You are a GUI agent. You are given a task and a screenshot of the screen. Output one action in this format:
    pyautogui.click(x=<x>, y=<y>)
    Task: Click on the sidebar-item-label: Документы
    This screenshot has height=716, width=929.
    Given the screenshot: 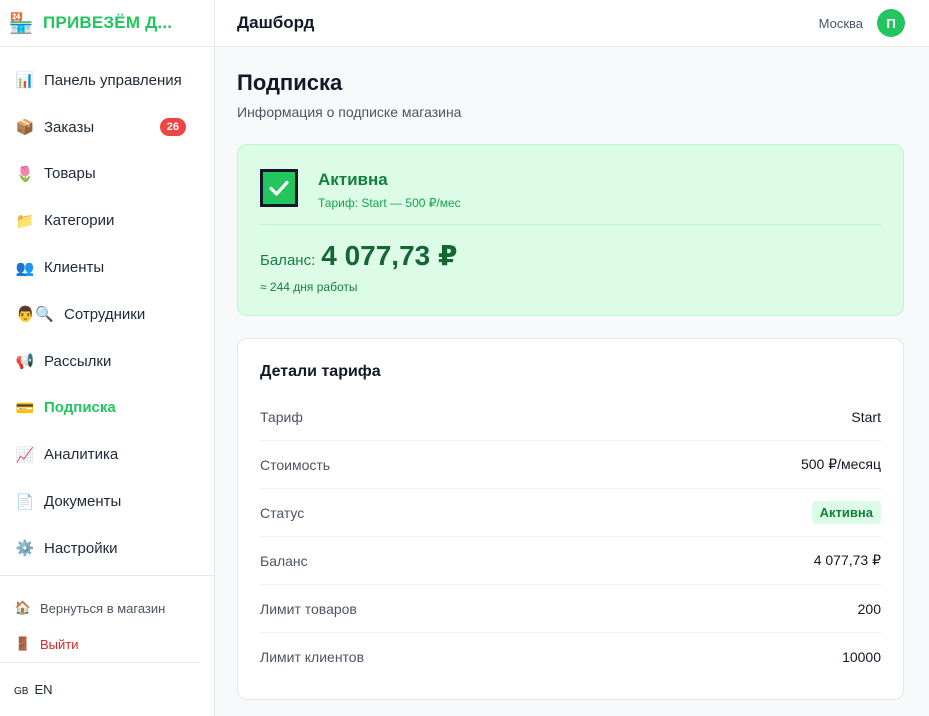 What is the action you would take?
    pyautogui.click(x=83, y=502)
    